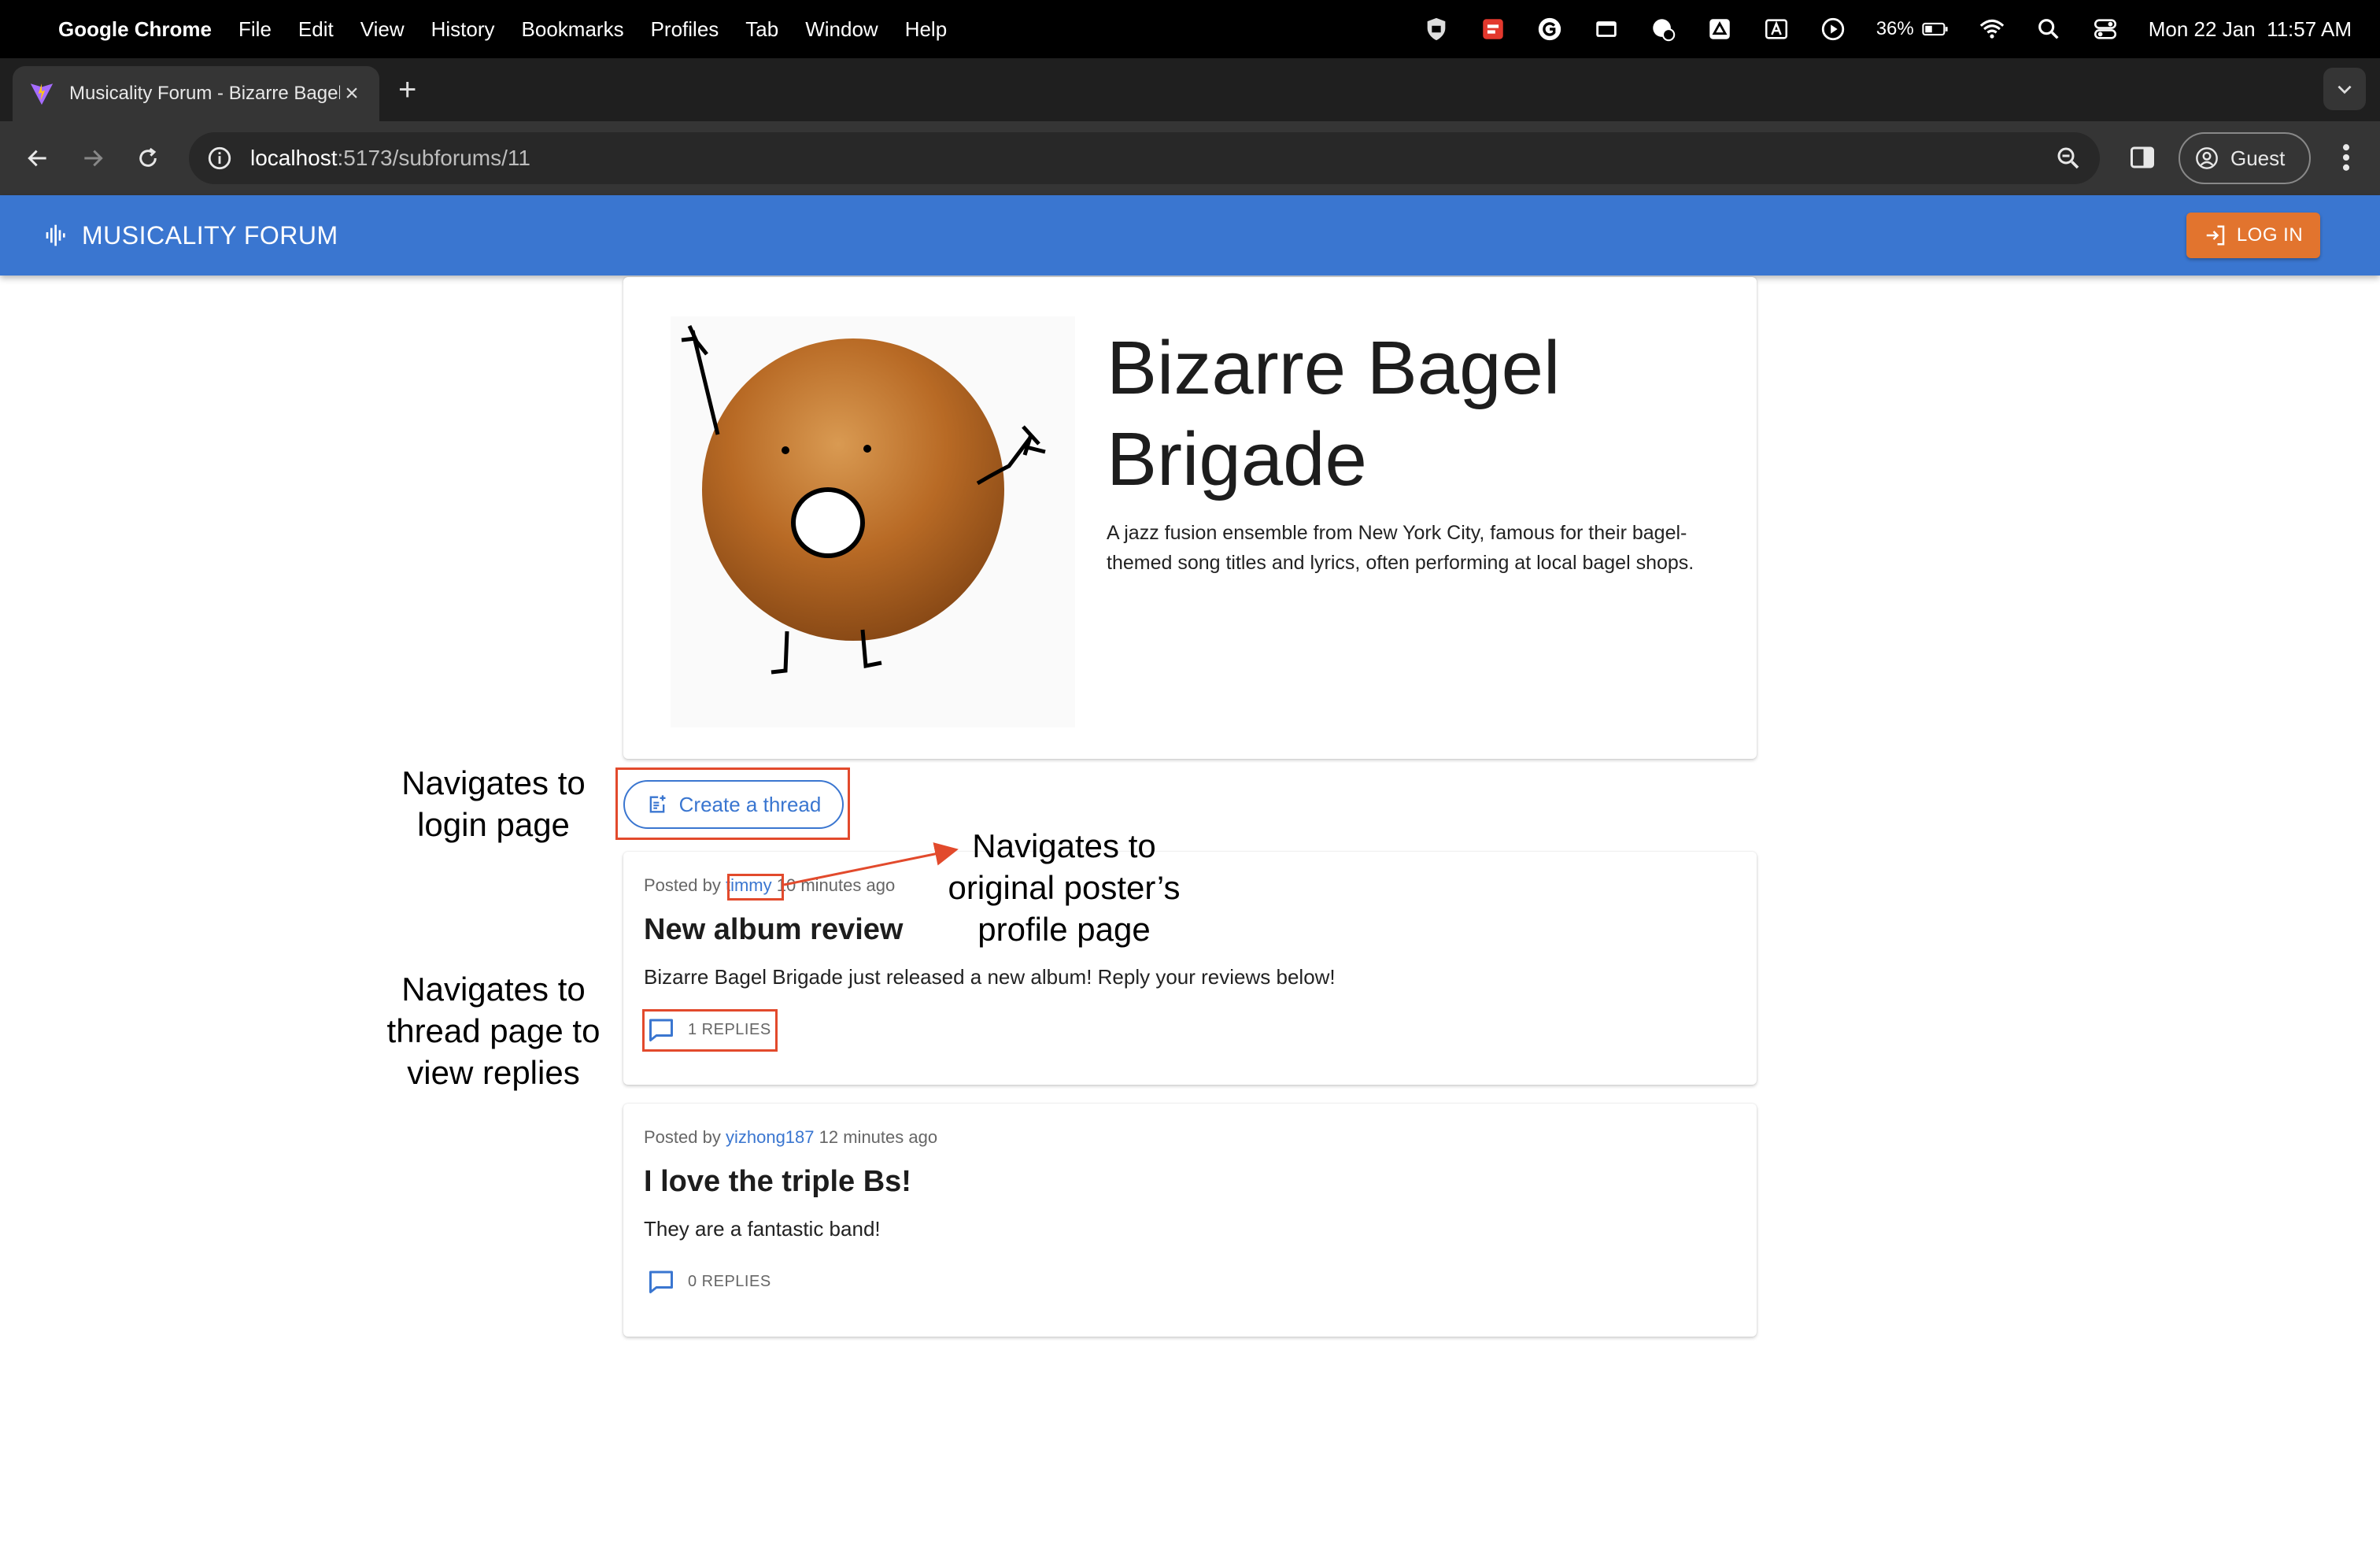  Describe the element at coordinates (773, 930) in the screenshot. I see `thread-title: New album review` at that location.